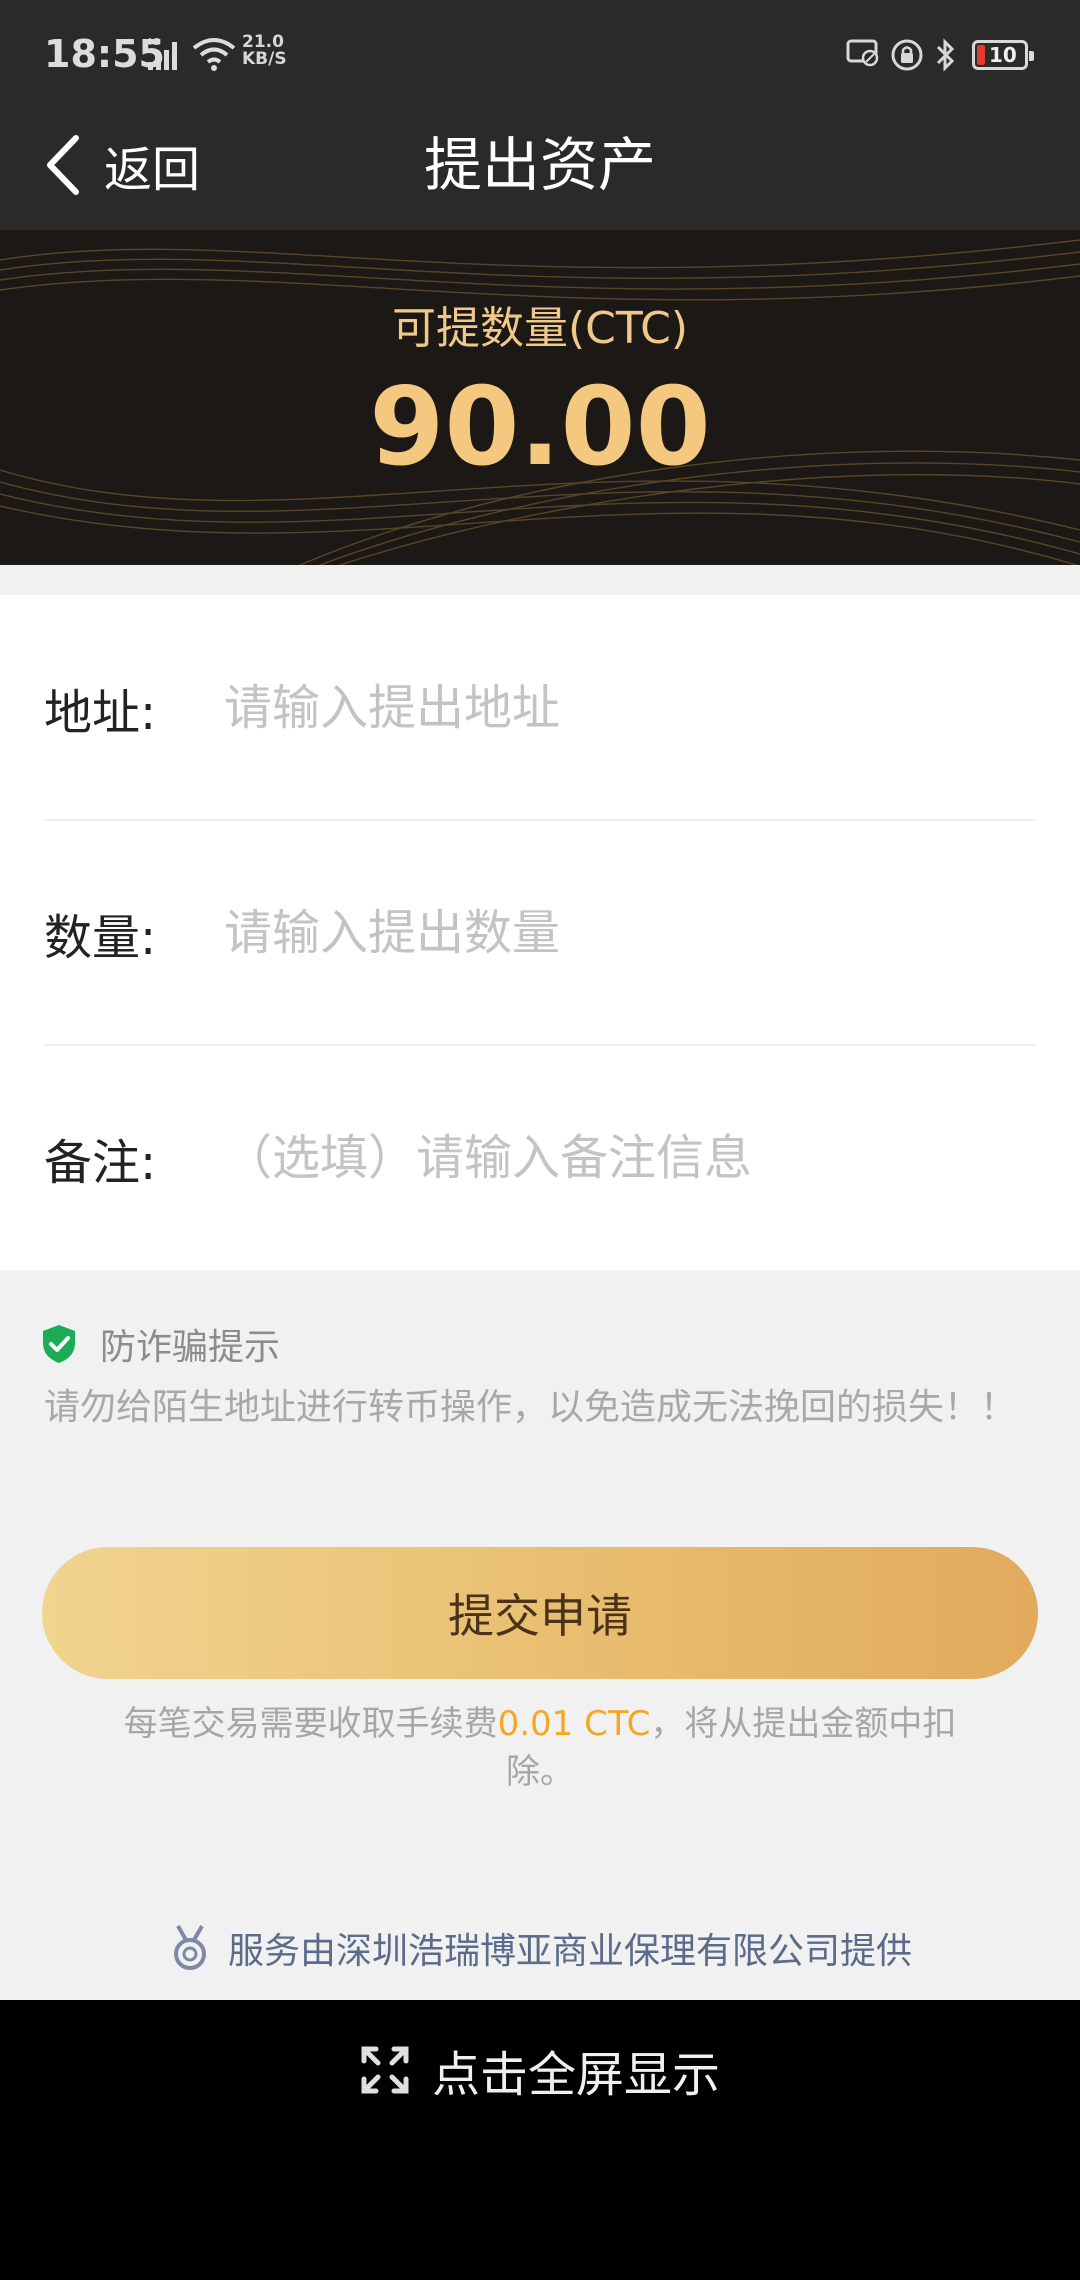 This screenshot has height=2280, width=1080. What do you see at coordinates (630, 707) in the screenshot?
I see `address-input` at bounding box center [630, 707].